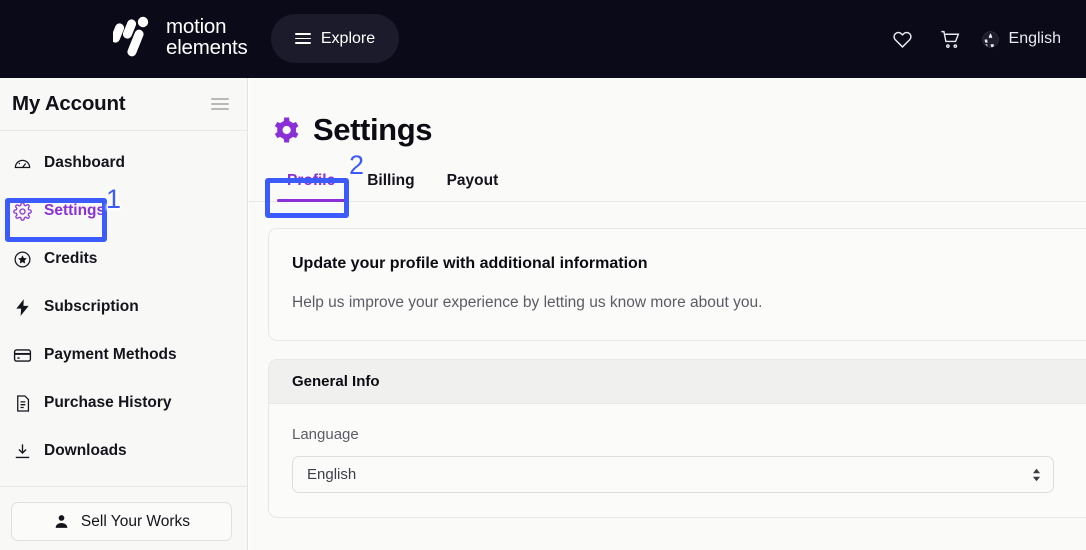 The image size is (1086, 550). What do you see at coordinates (108, 402) in the screenshot?
I see `sidebar-item-label: Purchase History` at bounding box center [108, 402].